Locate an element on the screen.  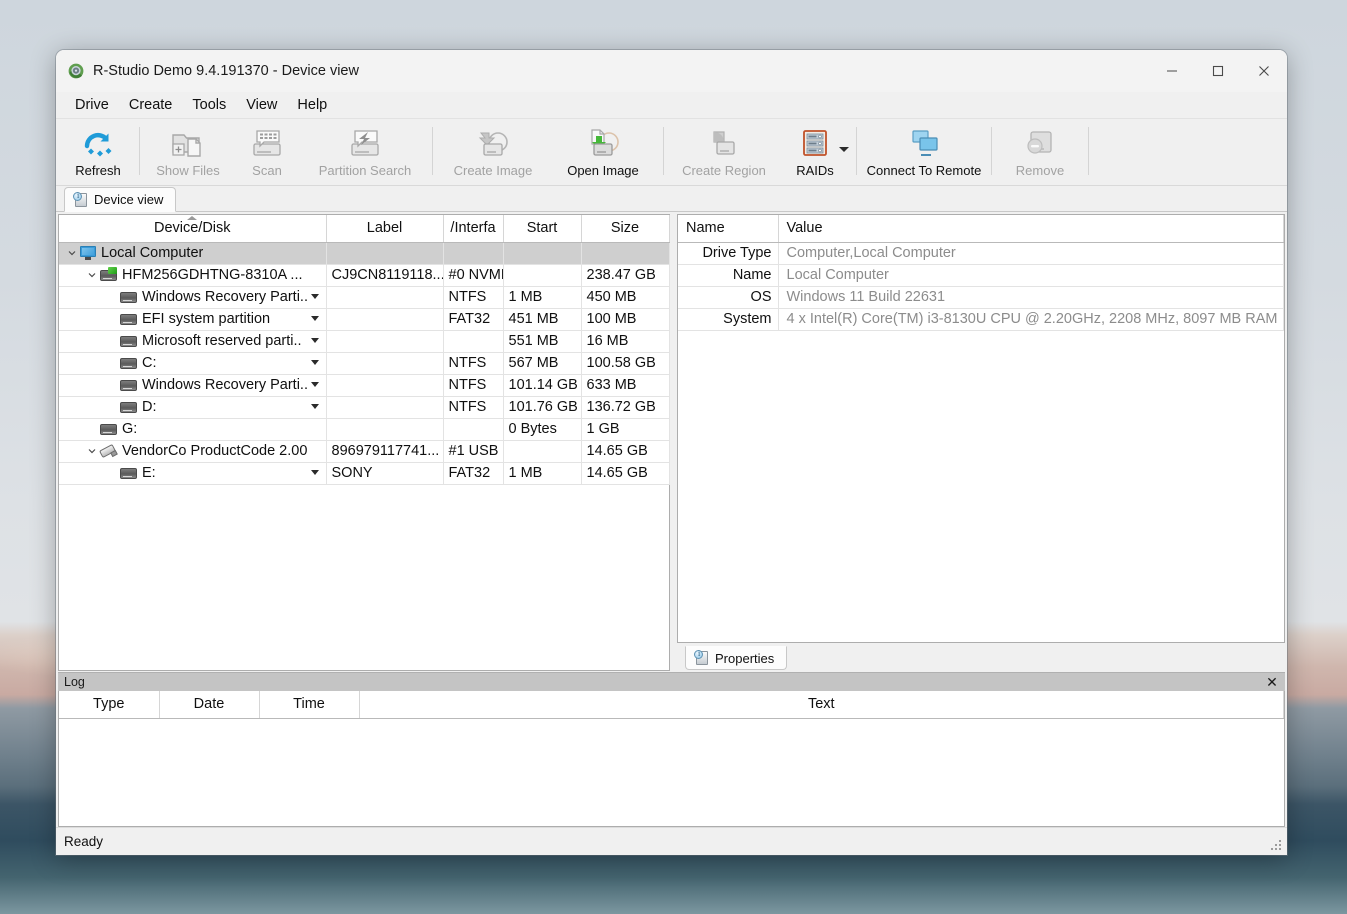
toolbar-open-image-button: Open Image is located at coordinates (603, 153).